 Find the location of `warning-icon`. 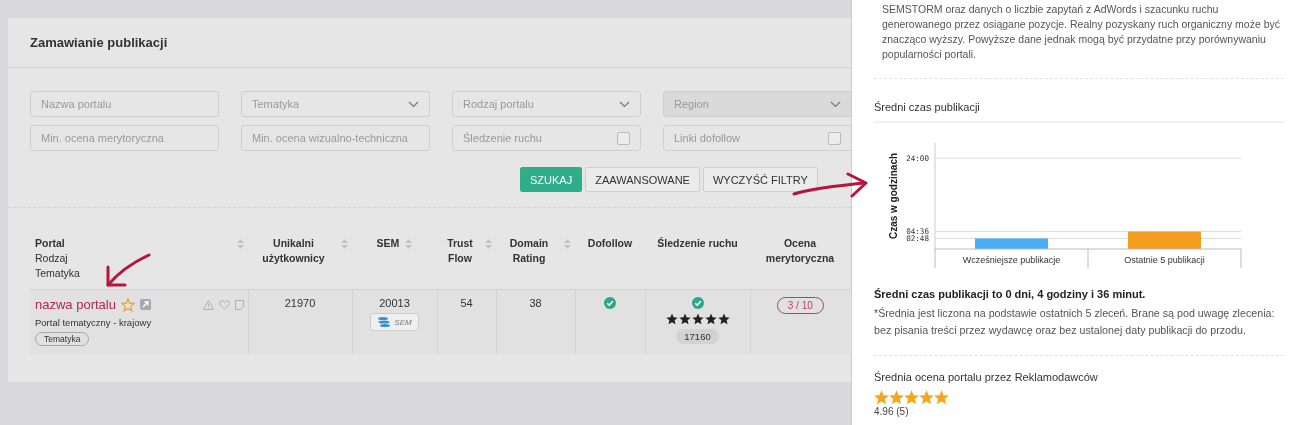

warning-icon is located at coordinates (208, 304).